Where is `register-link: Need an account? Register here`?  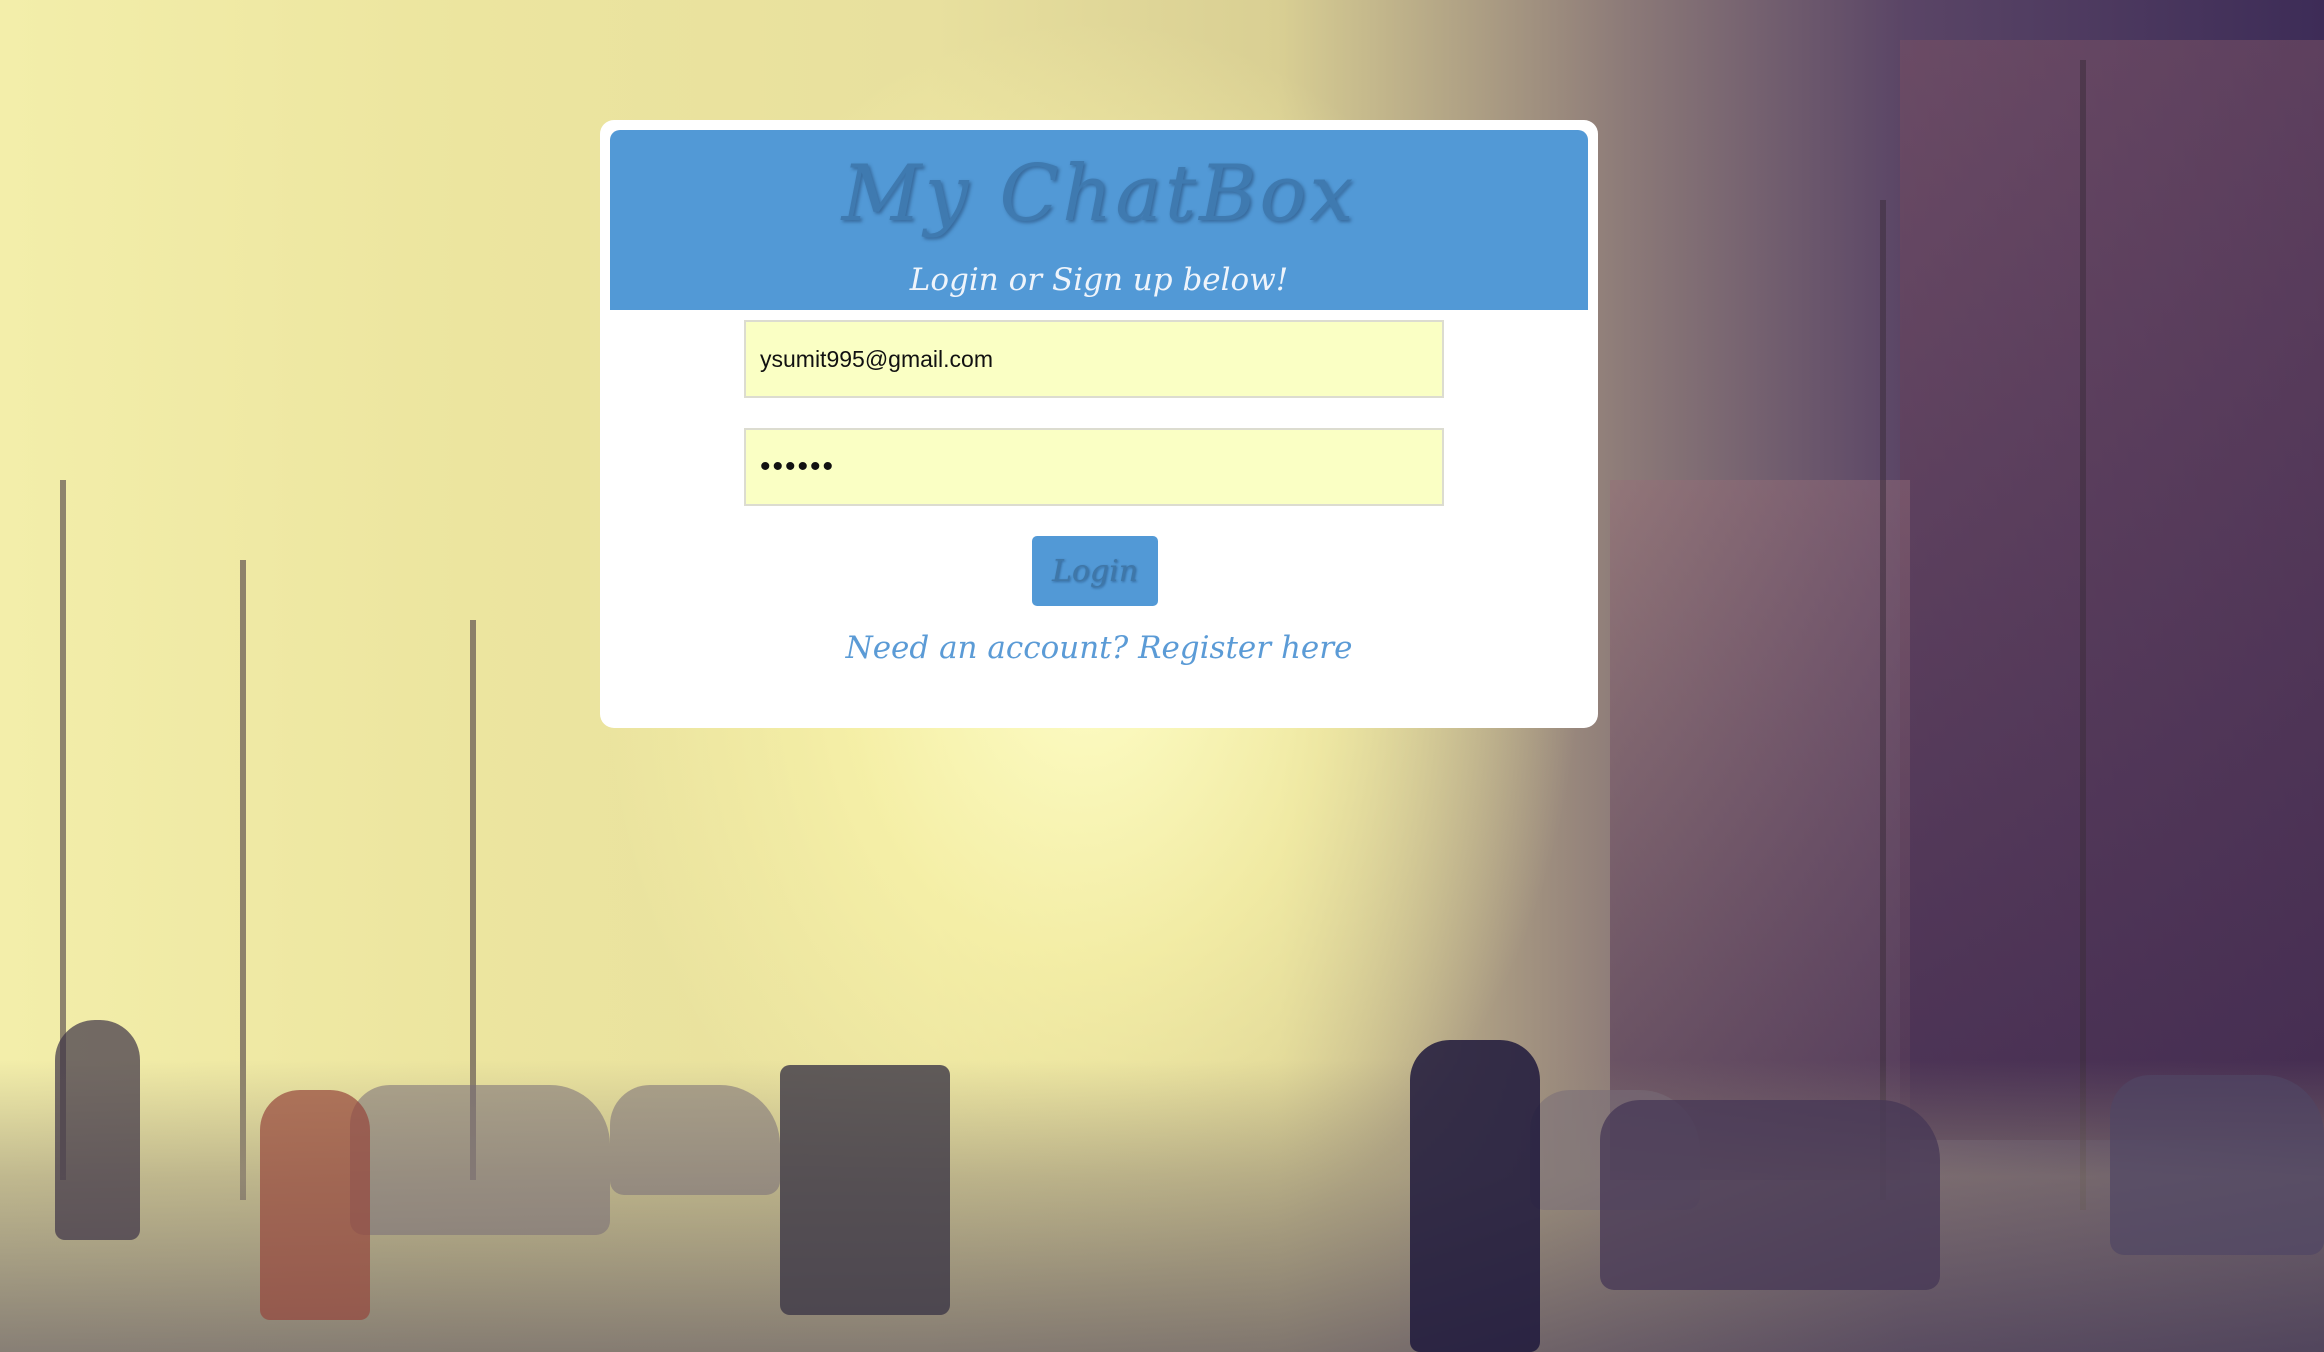 register-link: Need an account? Register here is located at coordinates (1099, 648).